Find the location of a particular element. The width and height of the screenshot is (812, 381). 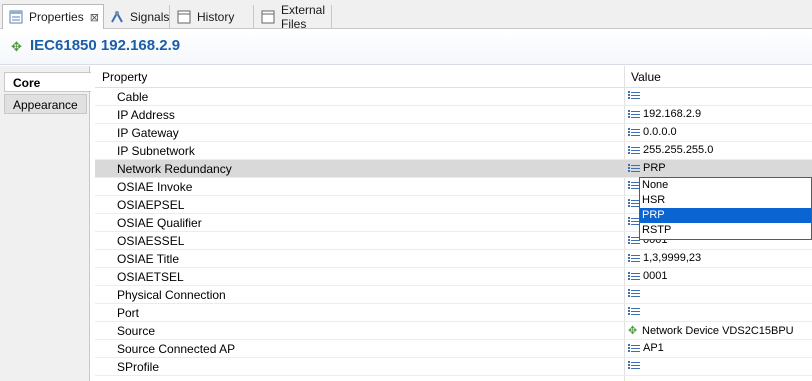

value-text: 255.255.255.0 is located at coordinates (678, 150).